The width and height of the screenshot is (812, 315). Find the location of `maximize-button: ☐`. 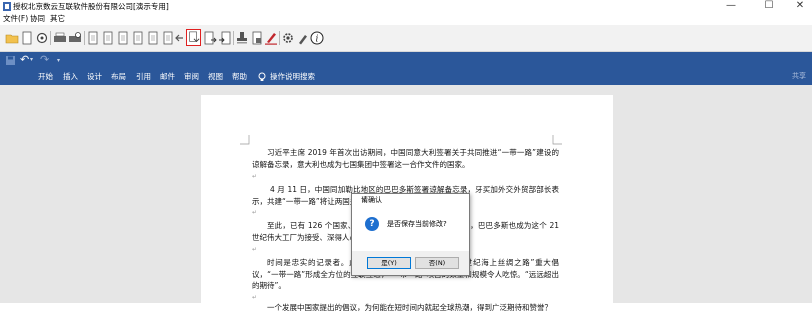

maximize-button: ☐ is located at coordinates (769, 6).